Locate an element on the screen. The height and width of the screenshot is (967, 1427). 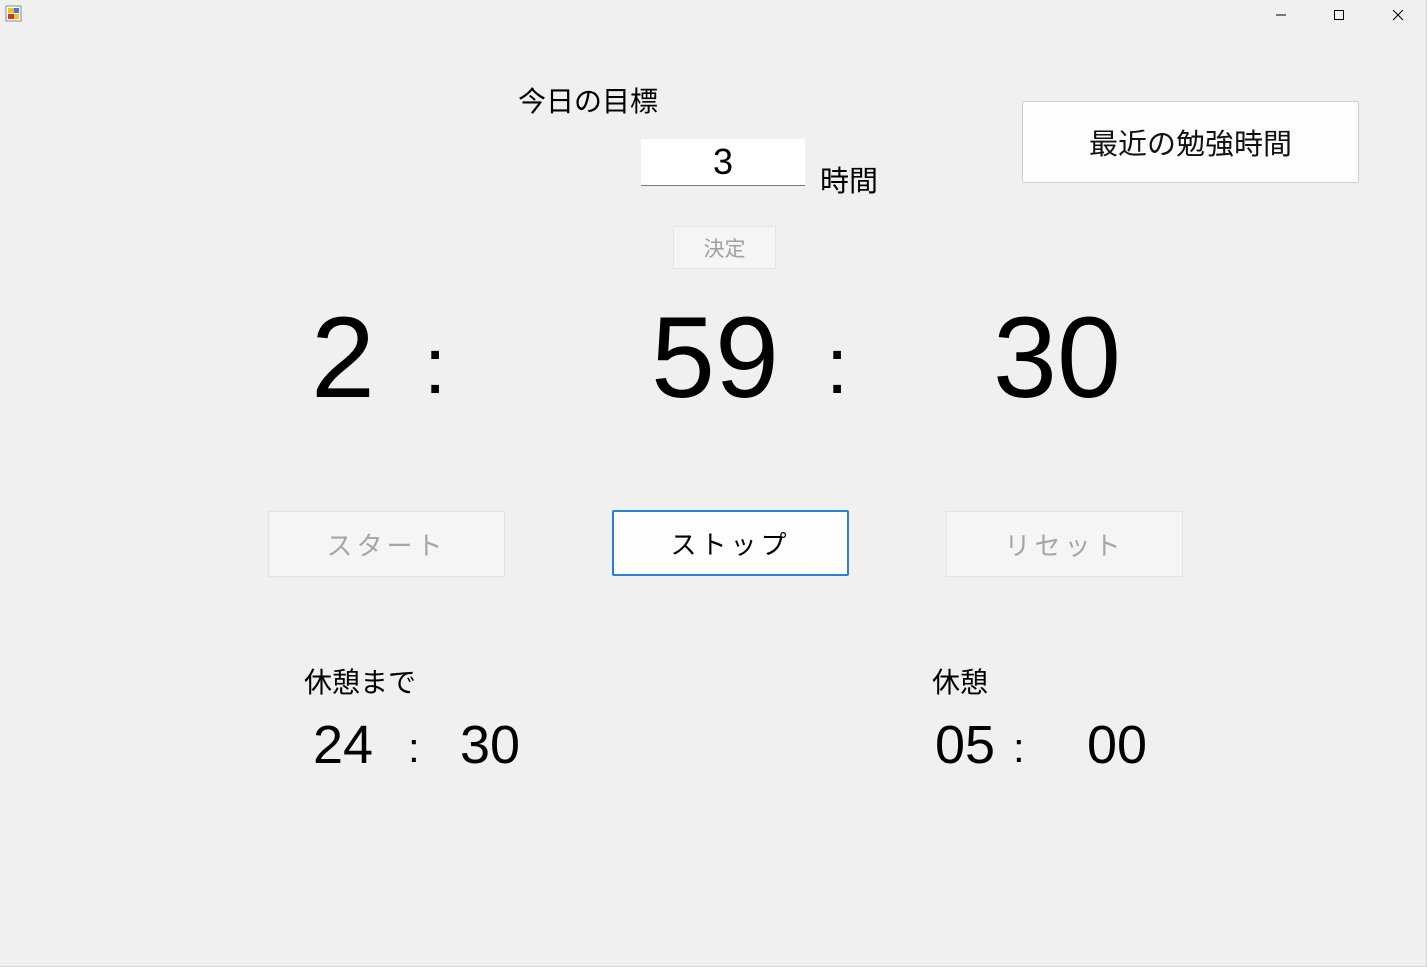
minimize-button is located at coordinates (1281, 15).